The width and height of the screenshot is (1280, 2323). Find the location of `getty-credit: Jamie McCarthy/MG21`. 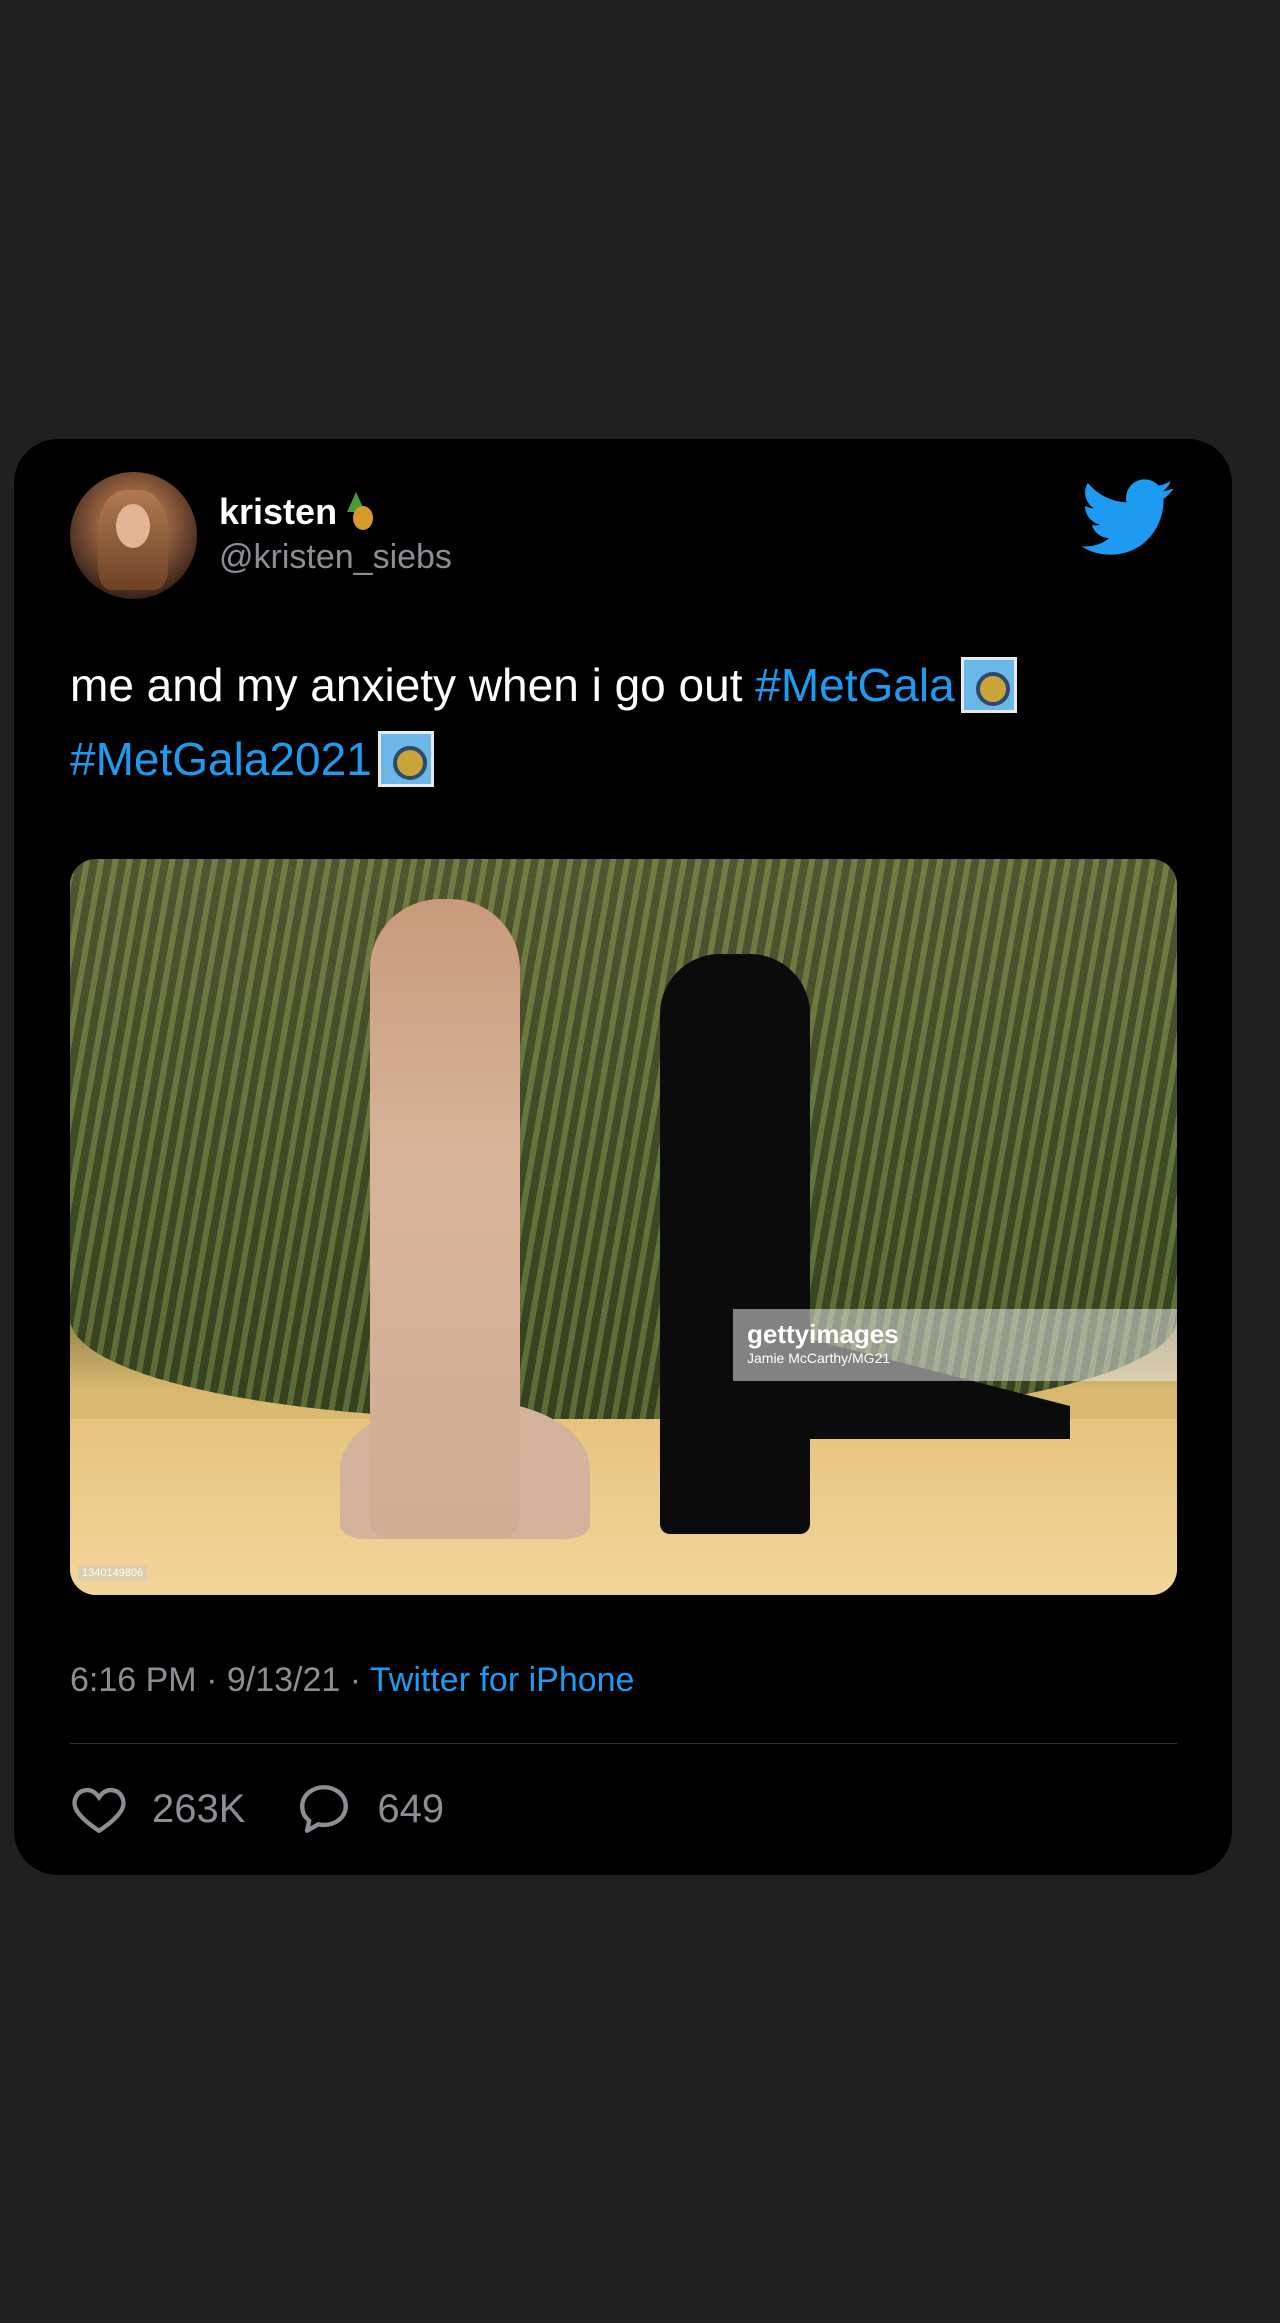

getty-credit: Jamie McCarthy/MG21 is located at coordinates (819, 1358).